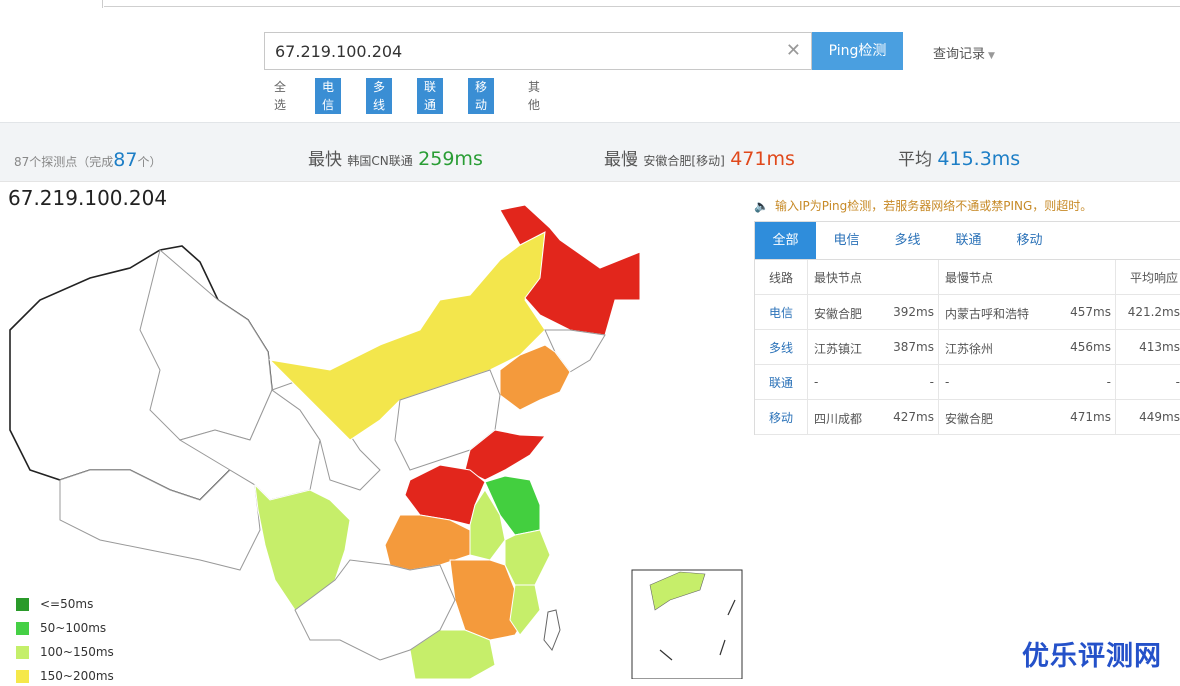  I want to click on tab-mobile: 移动, so click(1029, 240).